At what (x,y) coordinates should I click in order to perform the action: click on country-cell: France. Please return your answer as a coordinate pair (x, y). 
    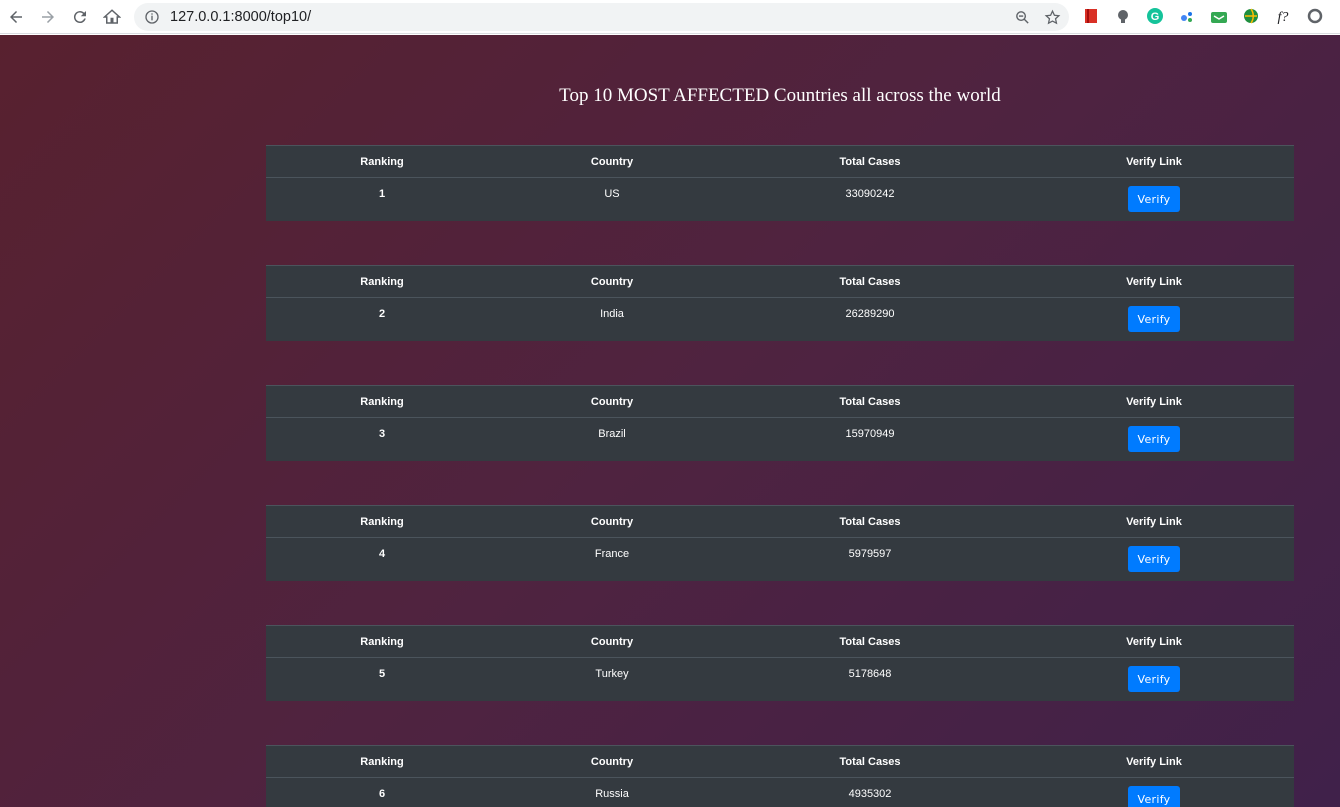
    Looking at the image, I should click on (612, 554).